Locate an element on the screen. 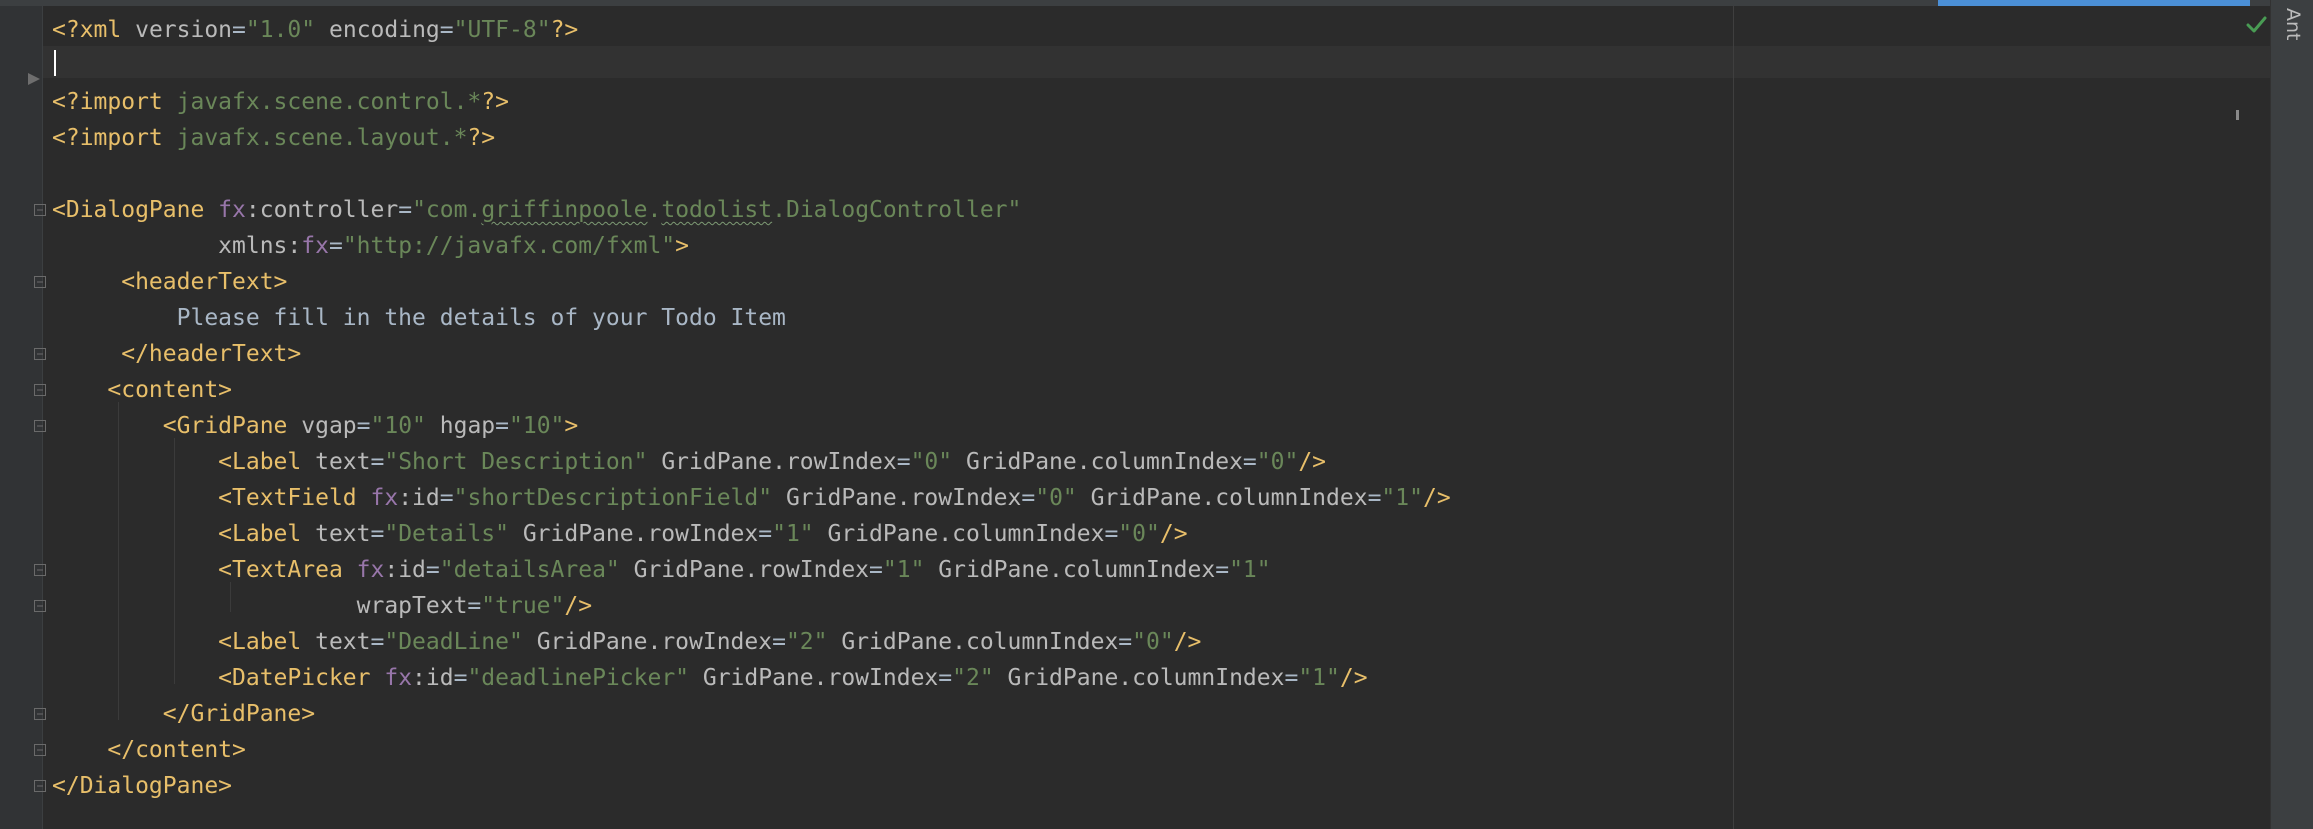  code-token: "shortDescriptionField" is located at coordinates (613, 498).